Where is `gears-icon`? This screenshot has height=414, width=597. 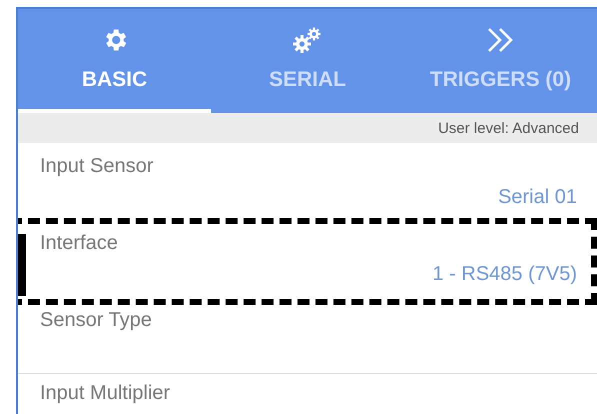 gears-icon is located at coordinates (308, 40).